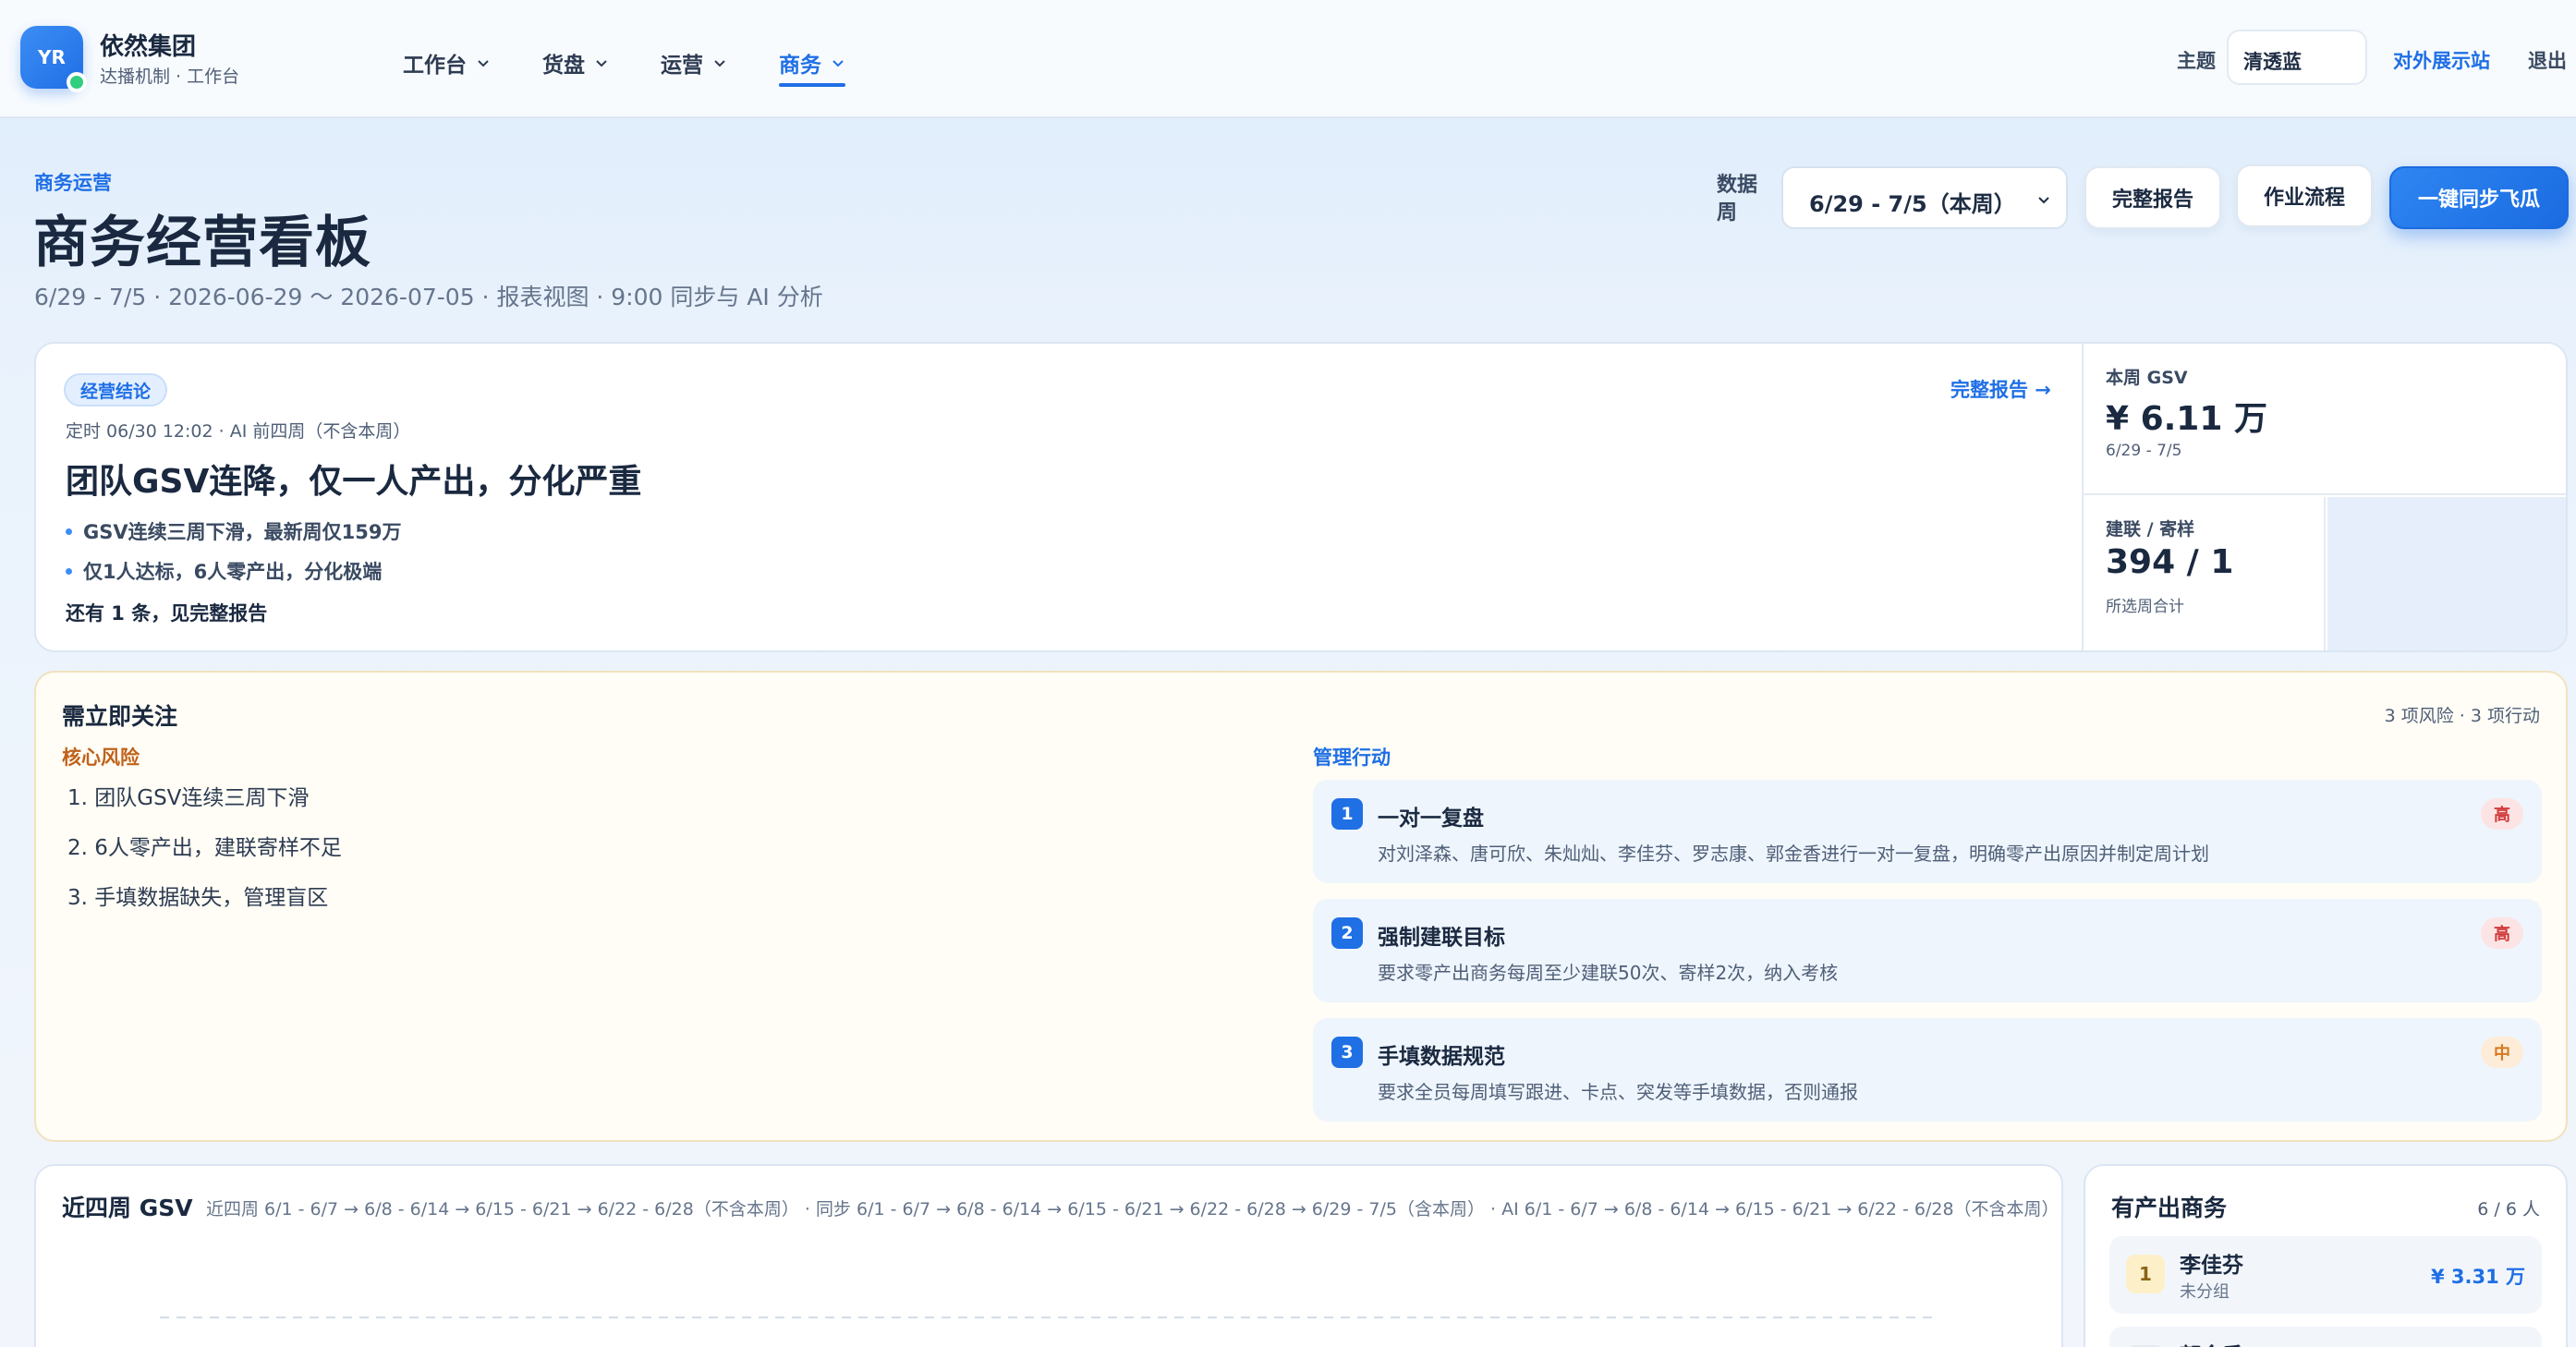 Image resolution: width=2576 pixels, height=1347 pixels. What do you see at coordinates (2297, 57) in the screenshot?
I see `theme-select: 清透蓝` at bounding box center [2297, 57].